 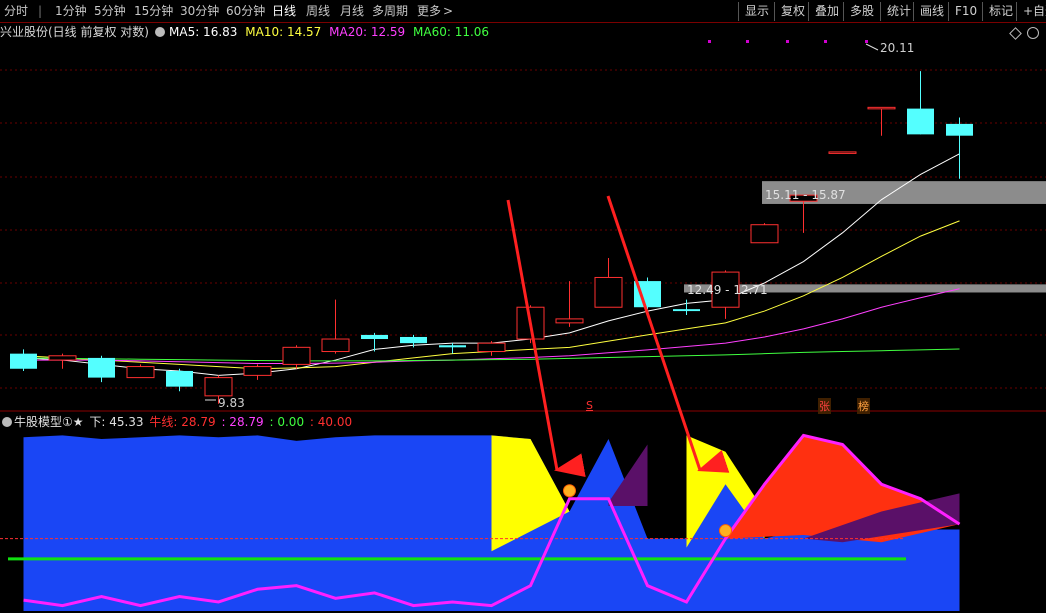 What do you see at coordinates (160, 32) in the screenshot?
I see `settings-icon` at bounding box center [160, 32].